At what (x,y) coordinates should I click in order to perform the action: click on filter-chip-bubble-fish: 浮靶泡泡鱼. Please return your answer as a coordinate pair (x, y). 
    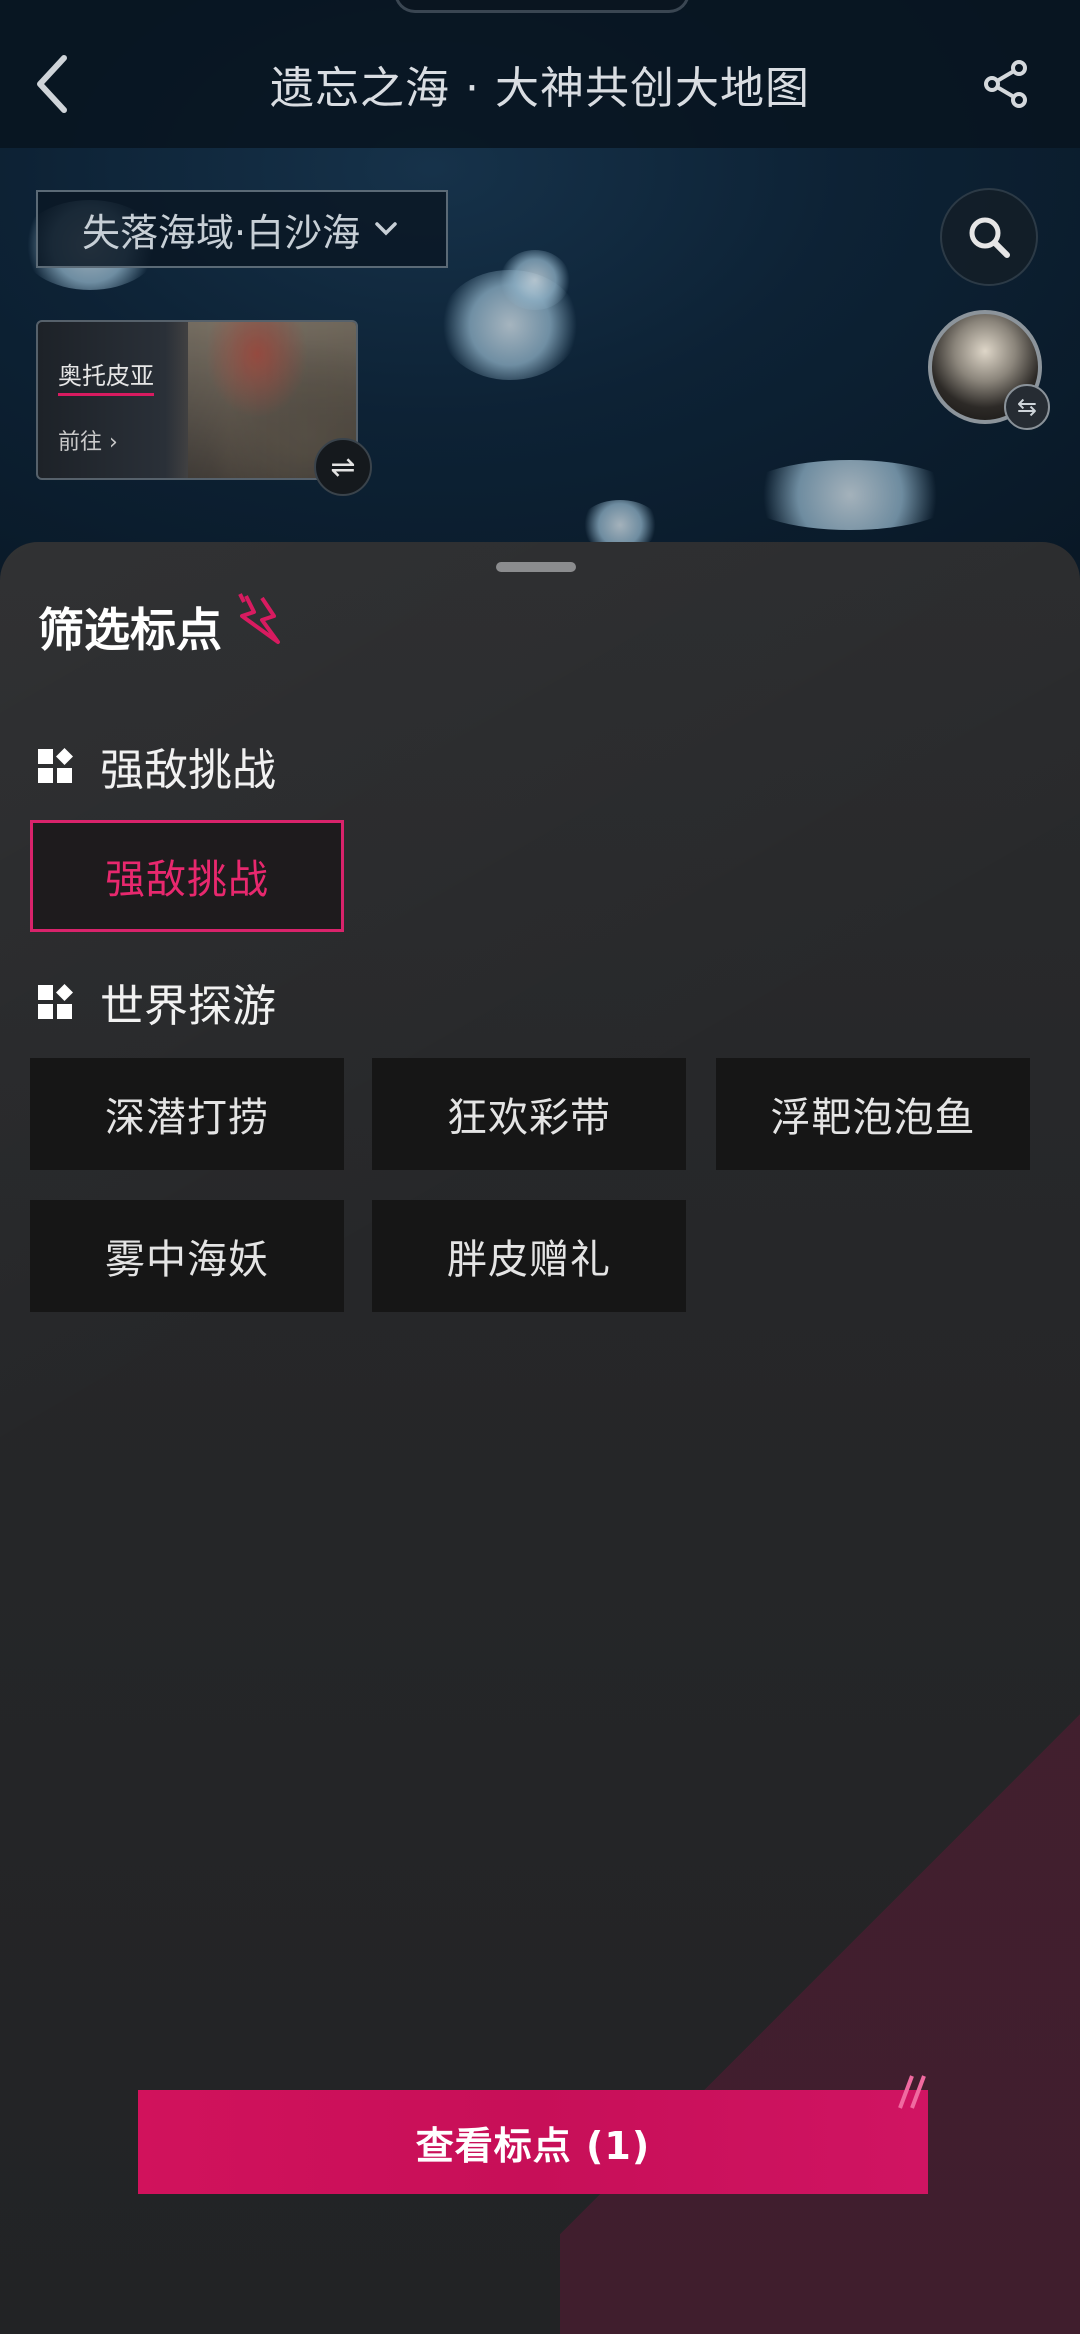
    Looking at the image, I should click on (873, 1114).